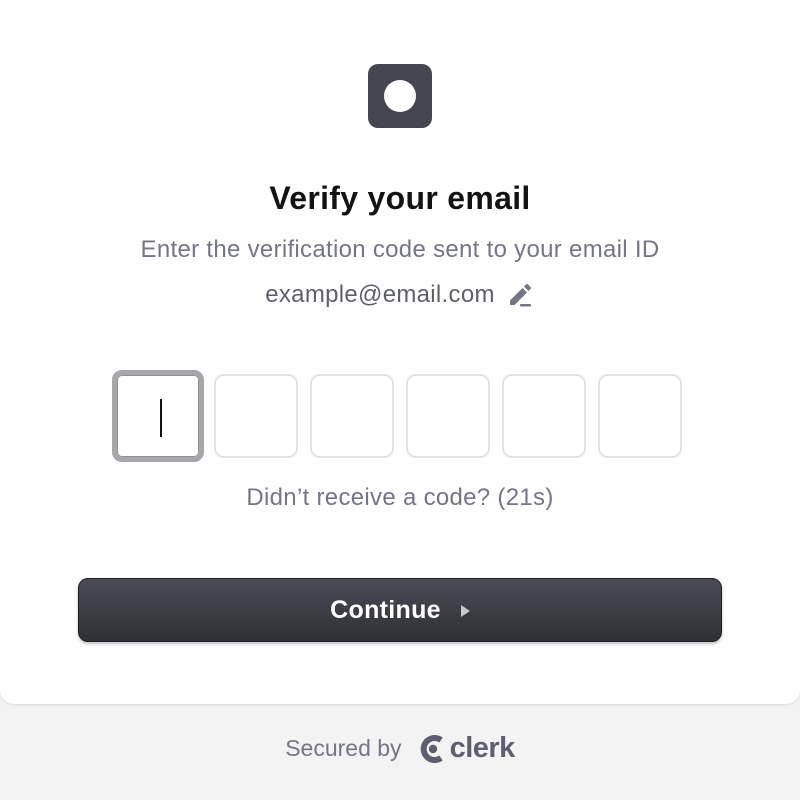  I want to click on page-title: Verify your email, so click(400, 198).